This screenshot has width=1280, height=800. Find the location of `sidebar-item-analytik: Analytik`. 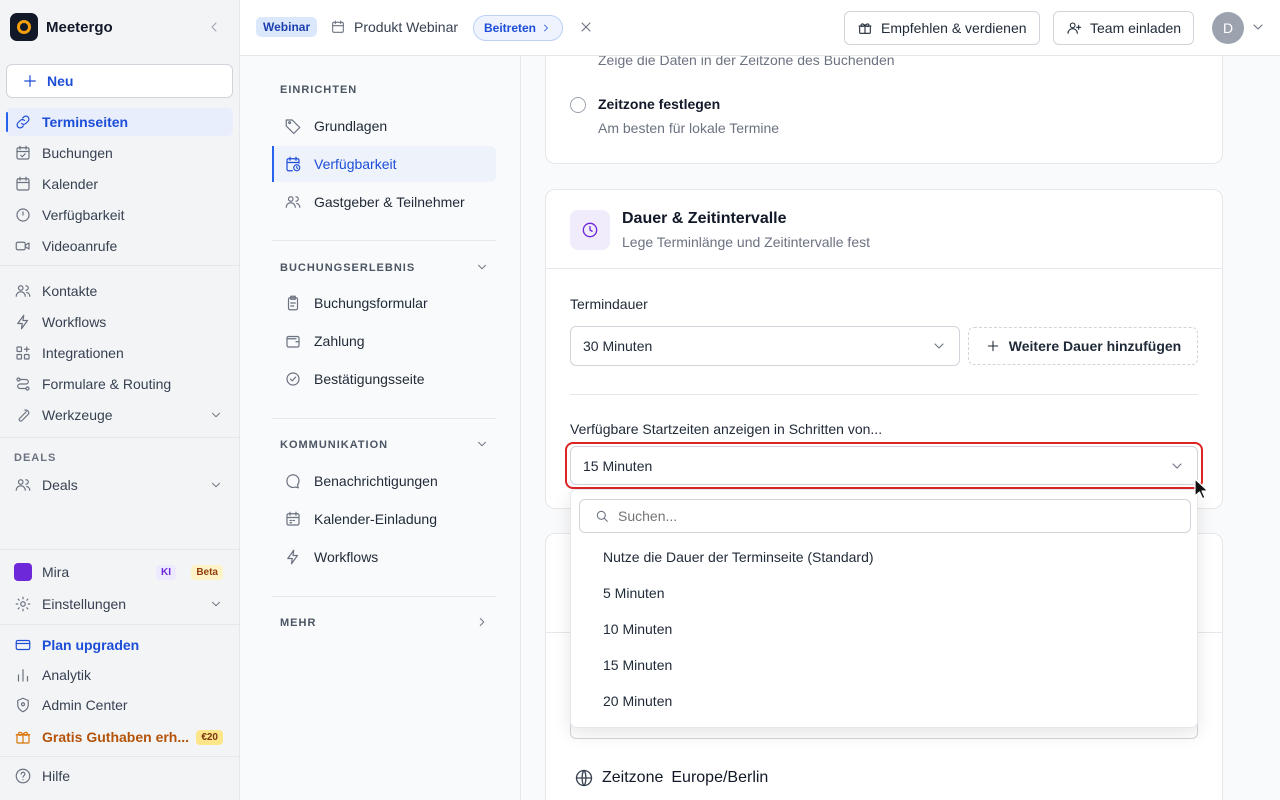

sidebar-item-analytik: Analytik is located at coordinates (119, 675).